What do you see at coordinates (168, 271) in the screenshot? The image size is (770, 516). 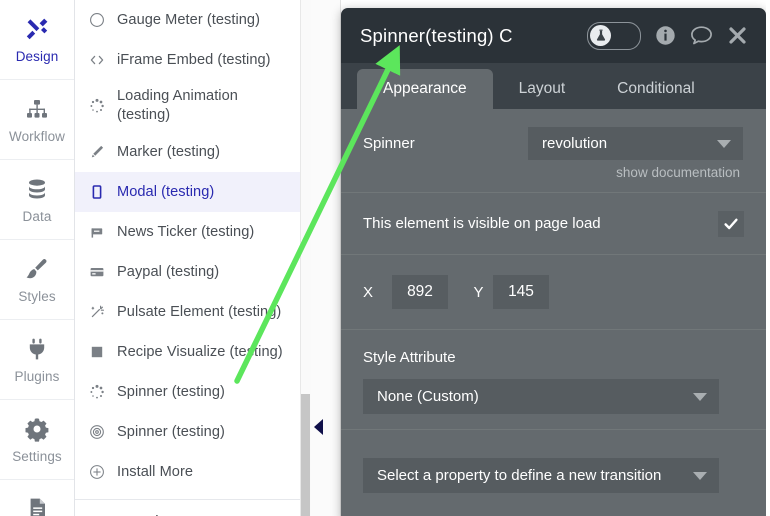 I see `palette-label: Paypal (testing)` at bounding box center [168, 271].